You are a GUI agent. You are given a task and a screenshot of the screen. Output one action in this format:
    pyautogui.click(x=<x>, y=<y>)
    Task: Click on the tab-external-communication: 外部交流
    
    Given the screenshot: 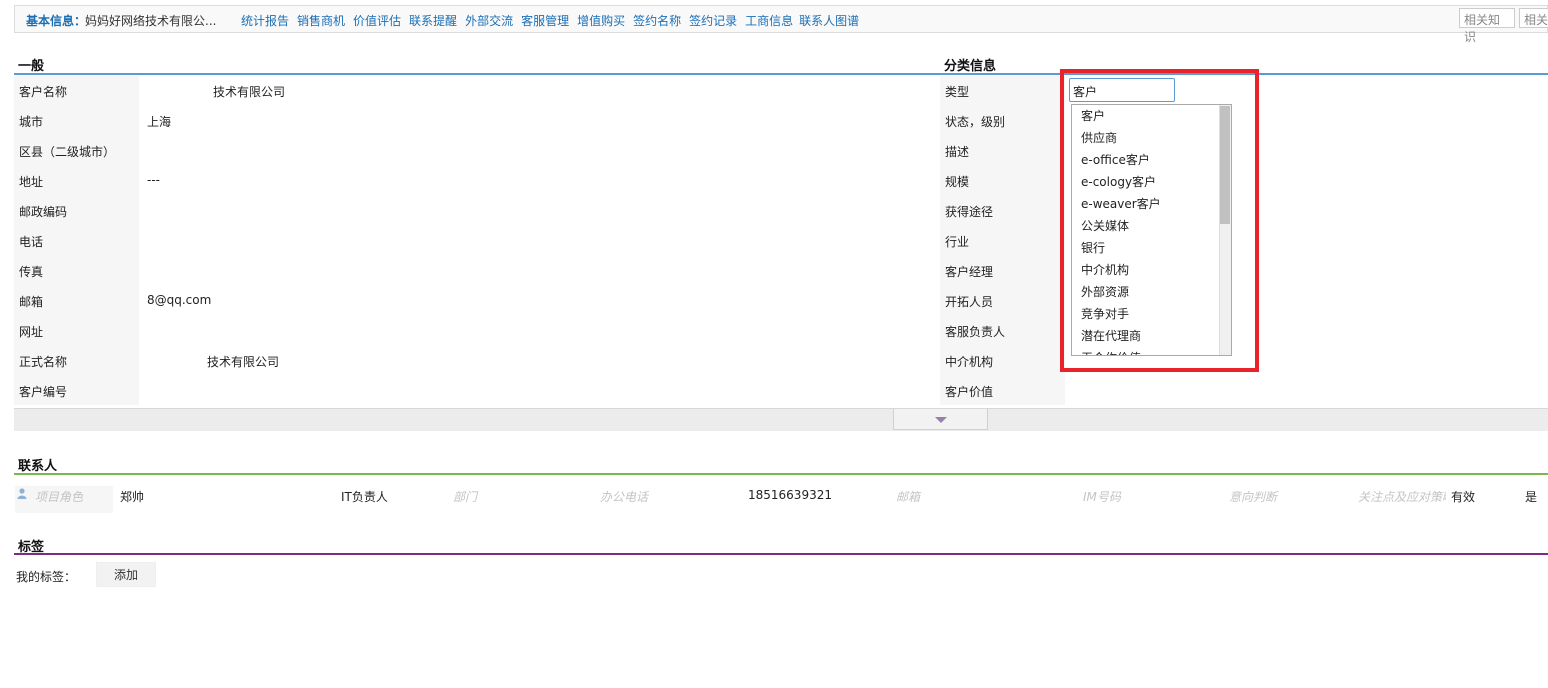 What is the action you would take?
    pyautogui.click(x=489, y=21)
    